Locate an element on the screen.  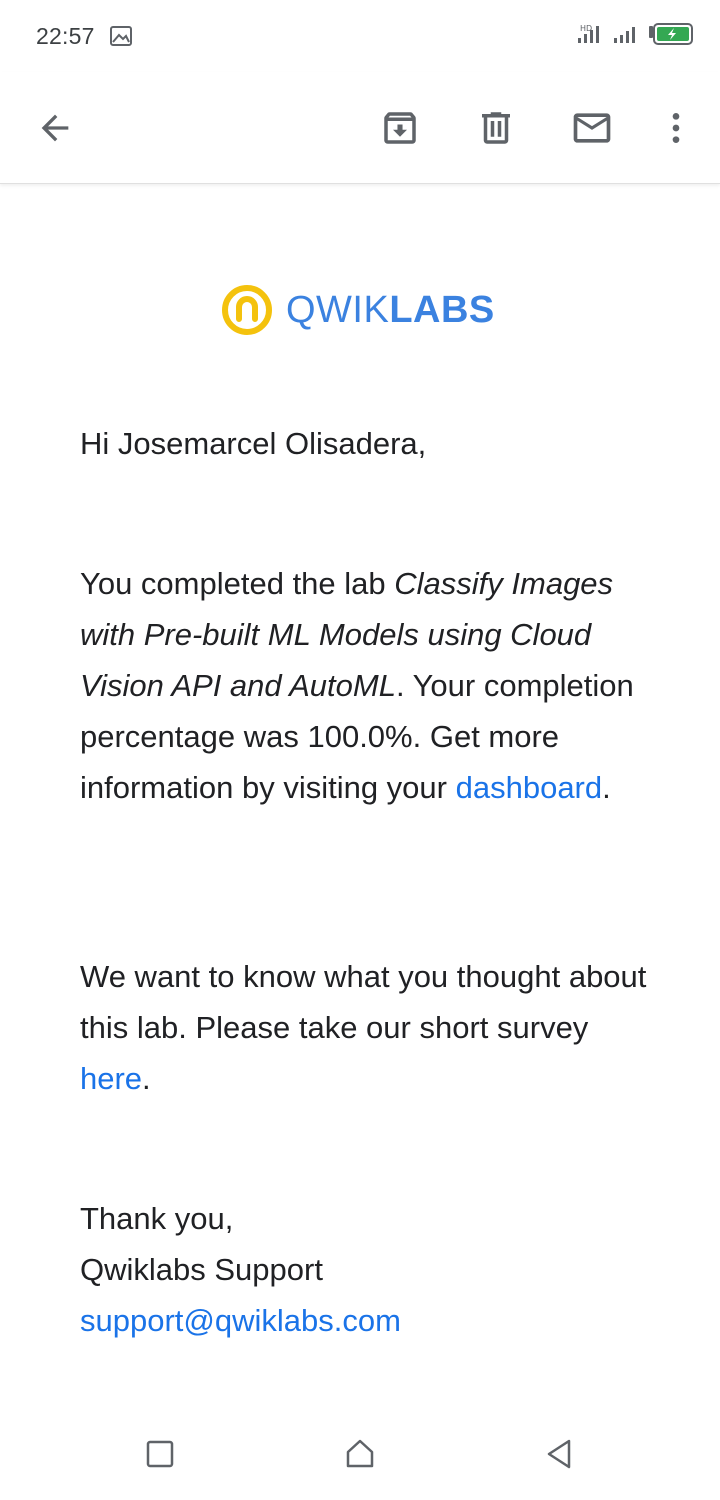
back-button is located at coordinates (55, 128).